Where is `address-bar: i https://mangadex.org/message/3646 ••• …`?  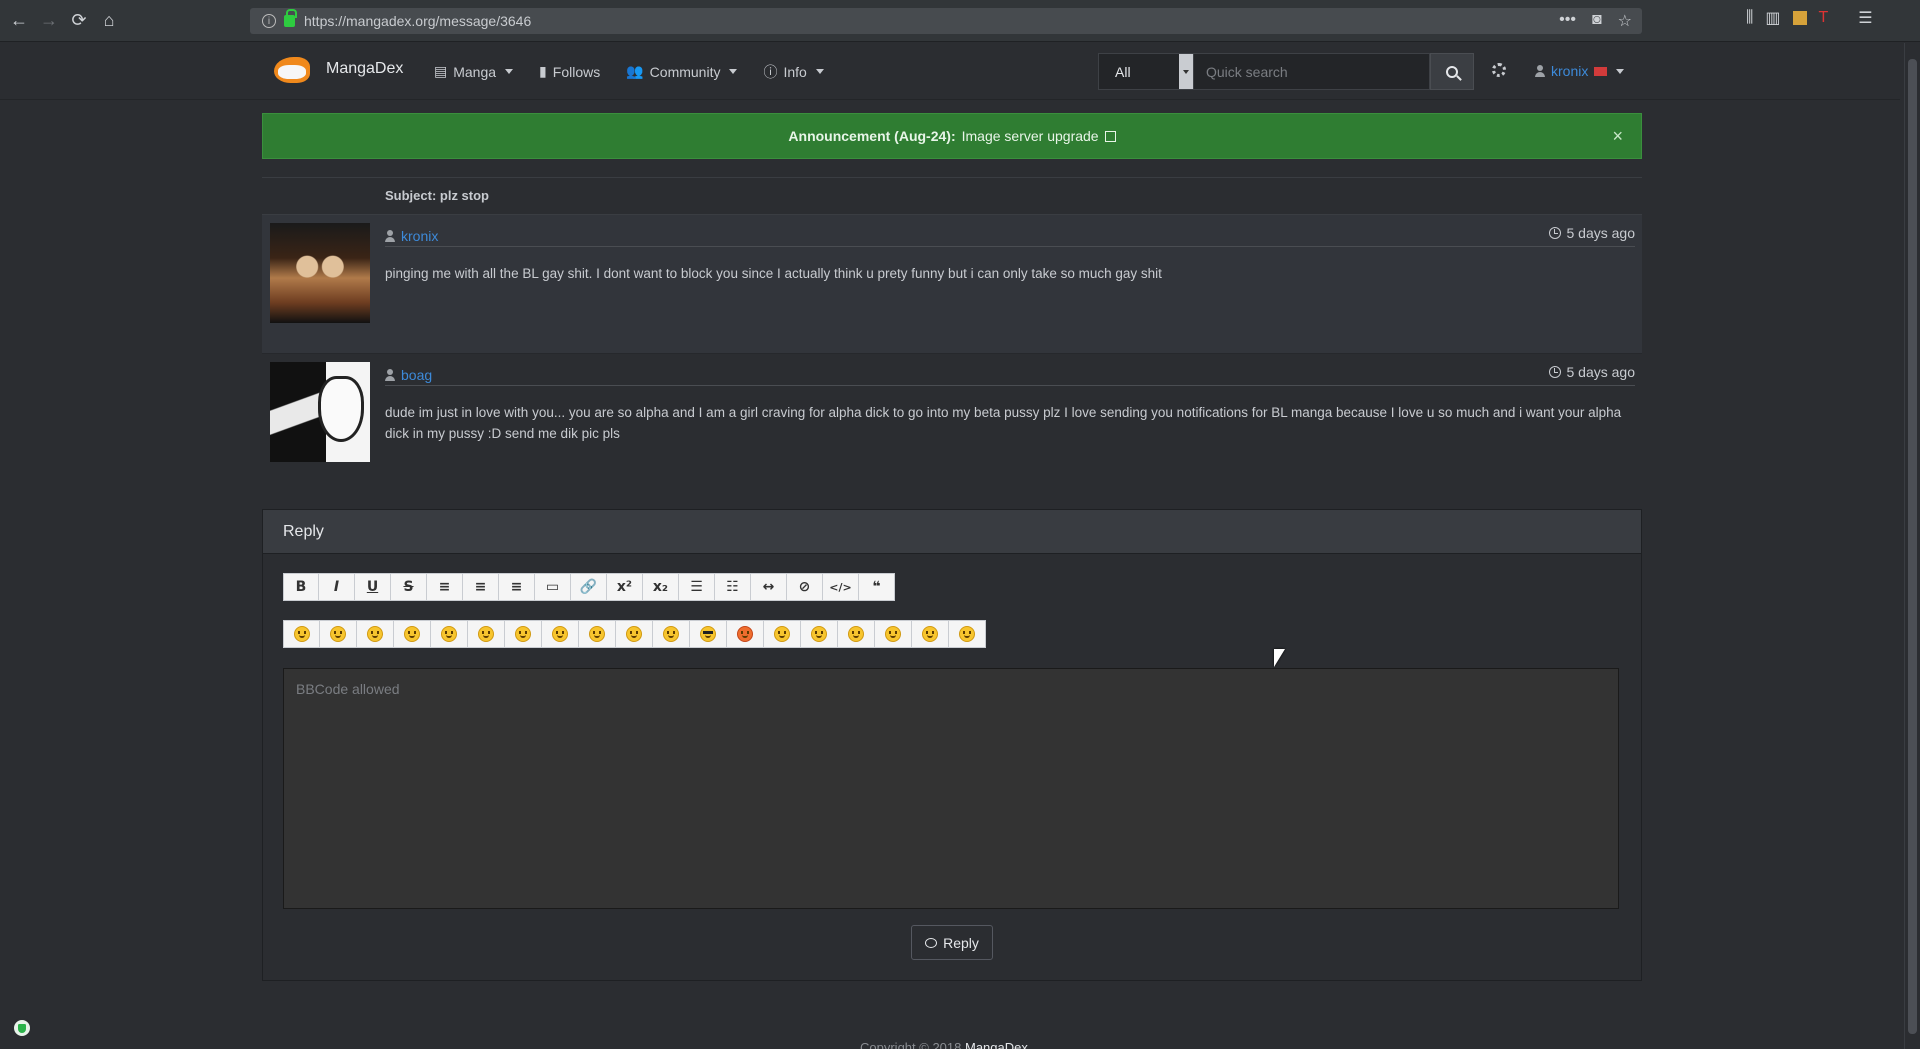
address-bar: i https://mangadex.org/message/3646 ••• … is located at coordinates (946, 21).